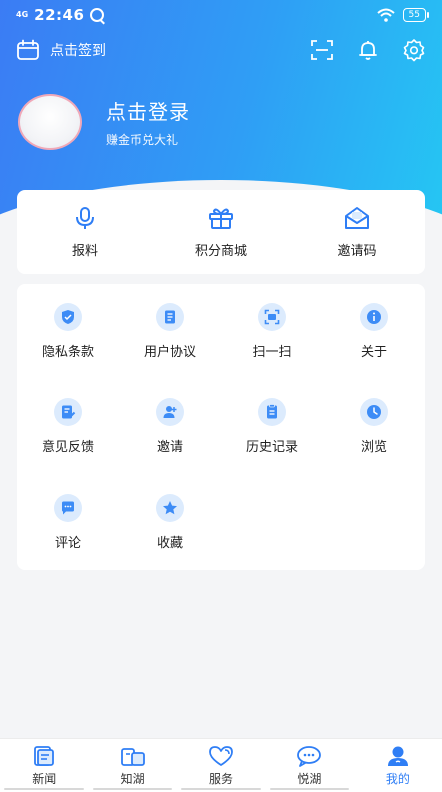 The width and height of the screenshot is (442, 792). What do you see at coordinates (357, 232) in the screenshot?
I see `quick-action-invite-code: 邀请码` at bounding box center [357, 232].